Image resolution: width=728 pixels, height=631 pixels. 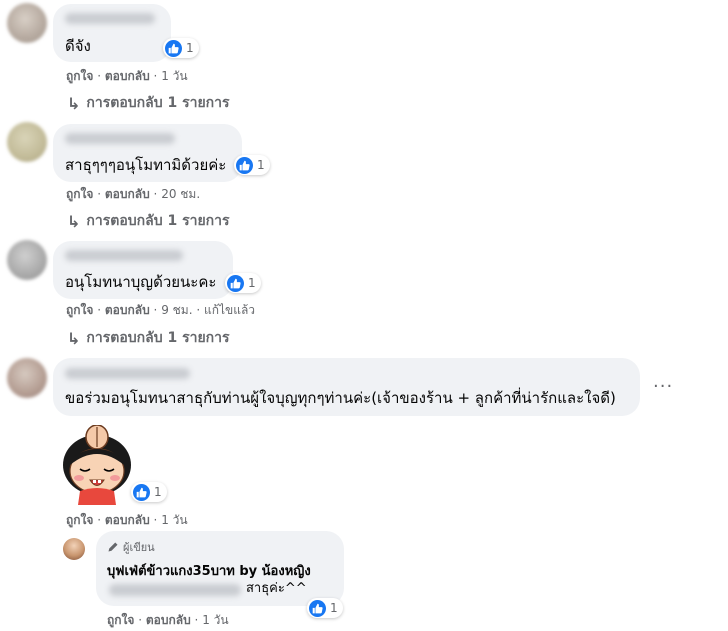 I want to click on author-avatar, so click(x=74, y=549).